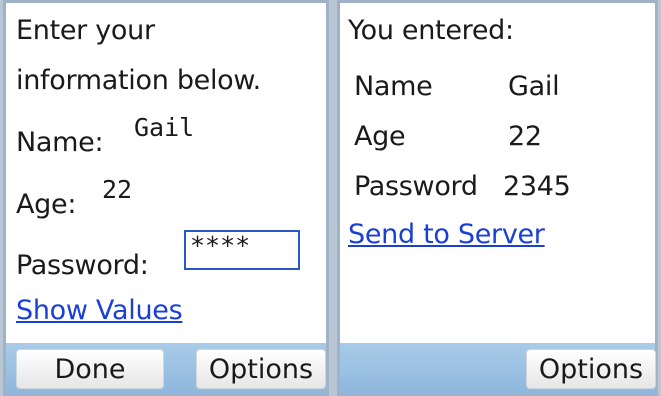 This screenshot has height=396, width=661. What do you see at coordinates (537, 186) in the screenshot?
I see `row-value-password: 2345` at bounding box center [537, 186].